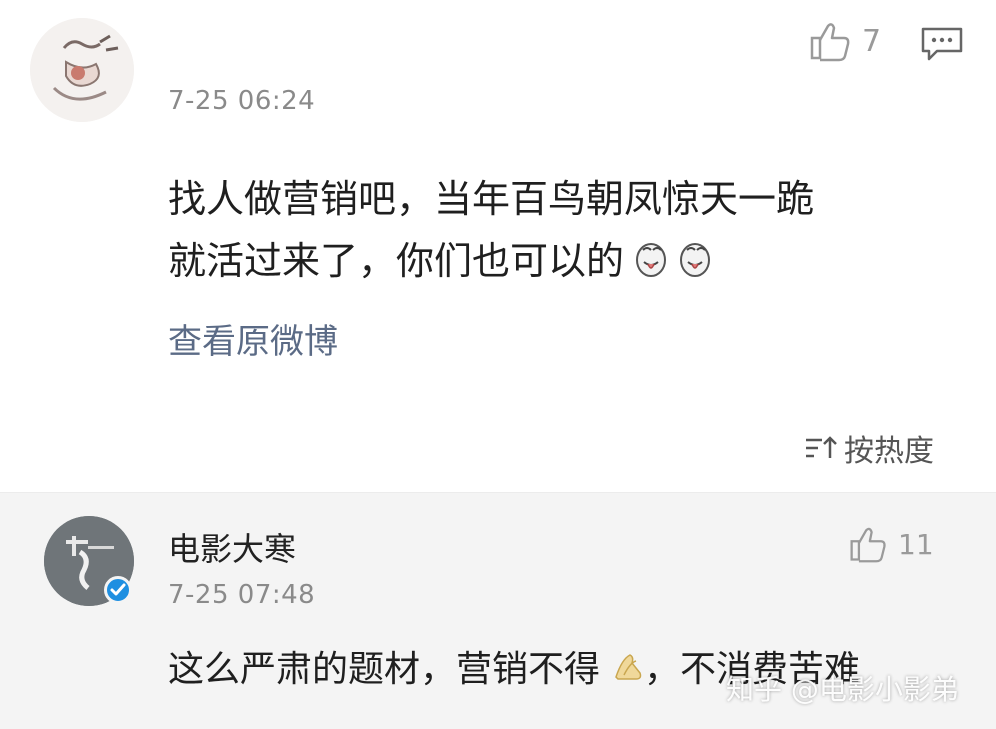  I want to click on comment-text-line2: 就活过来了，你们也可以的, so click(440, 257).